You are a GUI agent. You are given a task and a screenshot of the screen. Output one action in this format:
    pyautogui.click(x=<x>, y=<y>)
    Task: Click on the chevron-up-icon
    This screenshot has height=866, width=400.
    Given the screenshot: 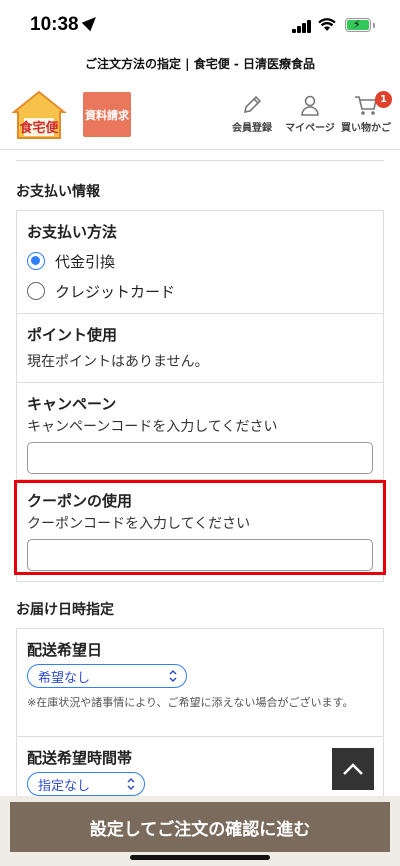 What is the action you would take?
    pyautogui.click(x=353, y=769)
    